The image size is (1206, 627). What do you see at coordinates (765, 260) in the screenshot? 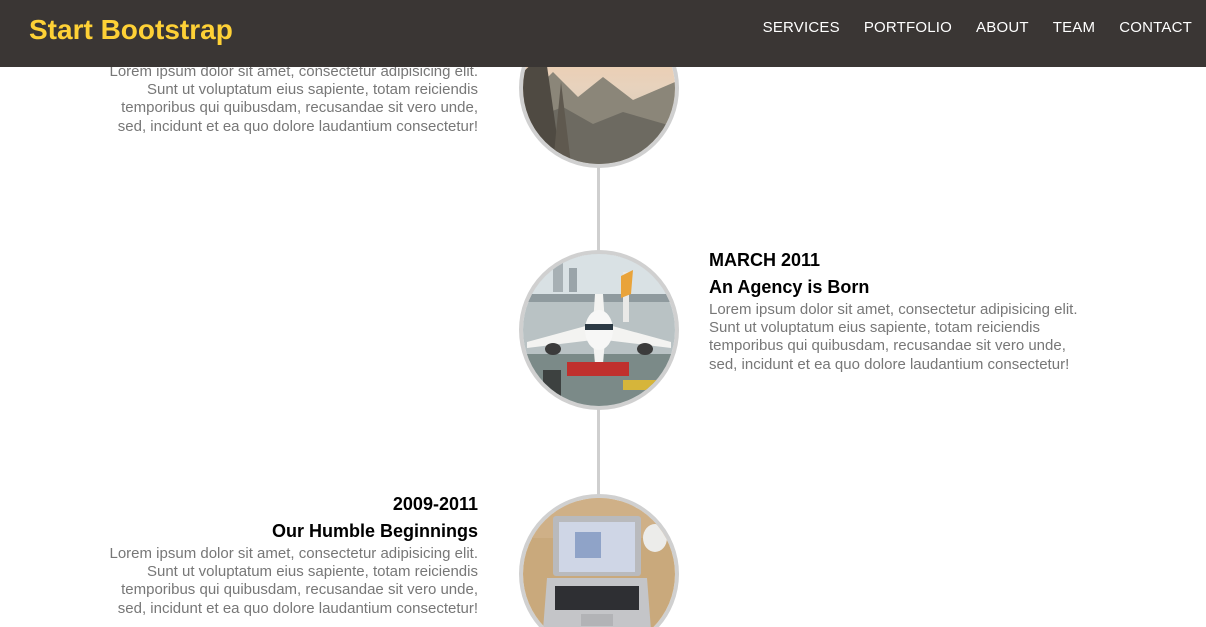
I see `timeline-entry-date: MARCH 2011` at bounding box center [765, 260].